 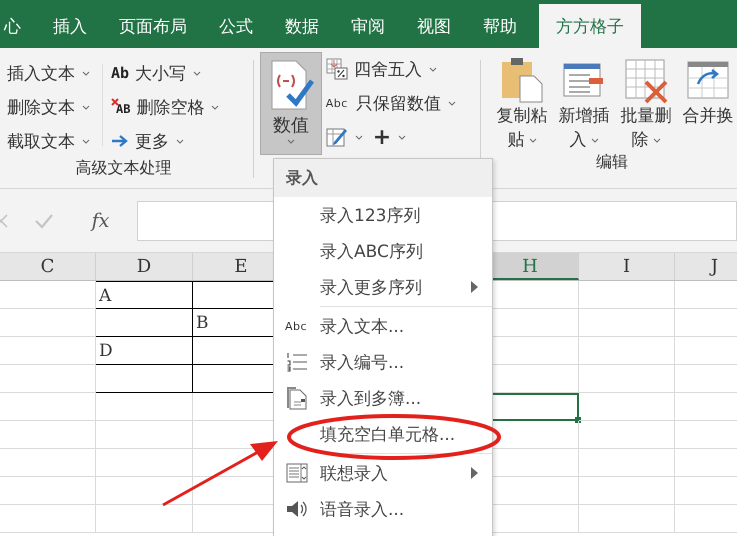 What do you see at coordinates (123, 168) in the screenshot?
I see `group-label: 高级文本处理` at bounding box center [123, 168].